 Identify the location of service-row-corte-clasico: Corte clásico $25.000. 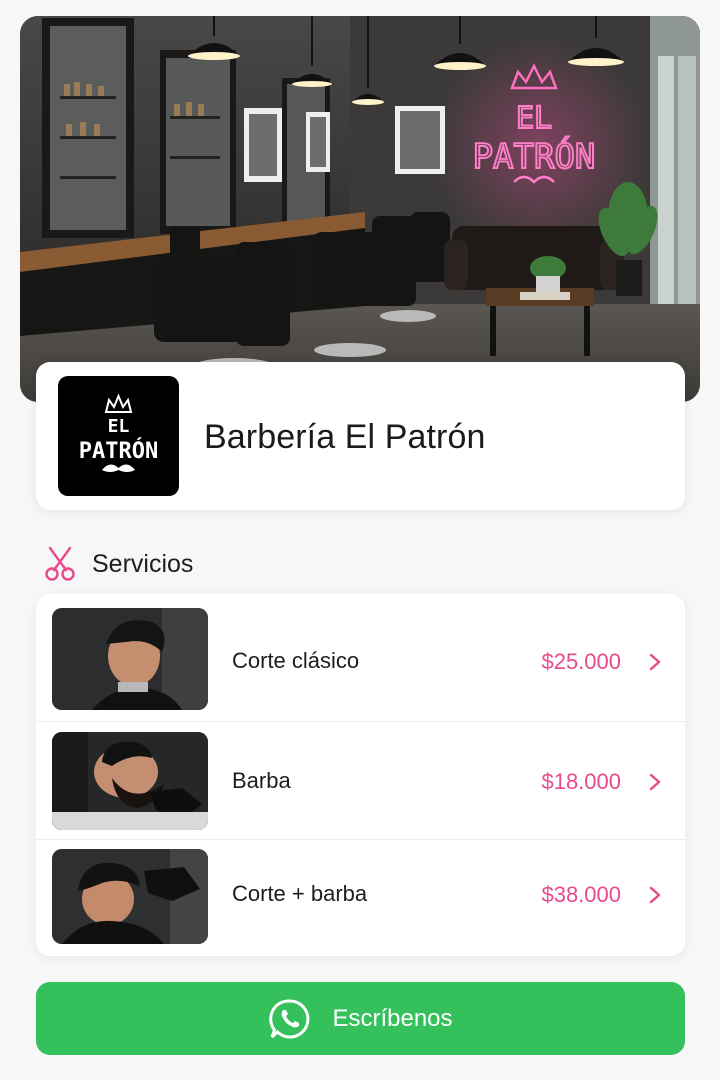
(360, 657).